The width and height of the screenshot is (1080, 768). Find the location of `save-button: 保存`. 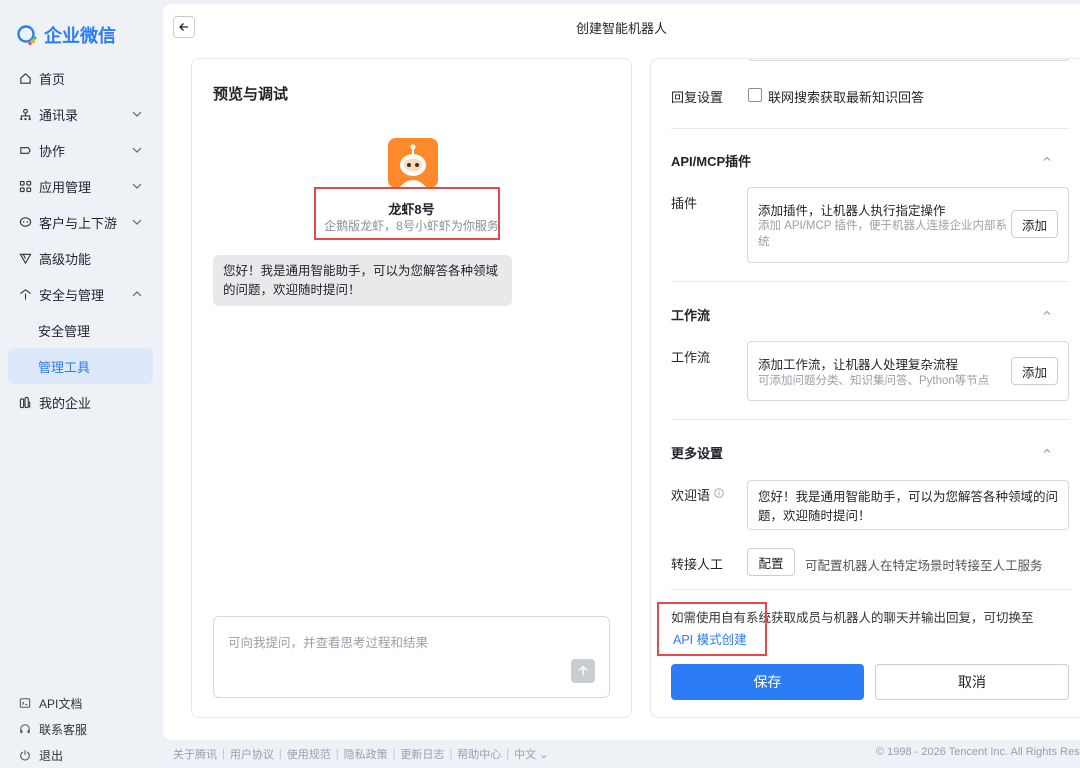

save-button: 保存 is located at coordinates (767, 682).